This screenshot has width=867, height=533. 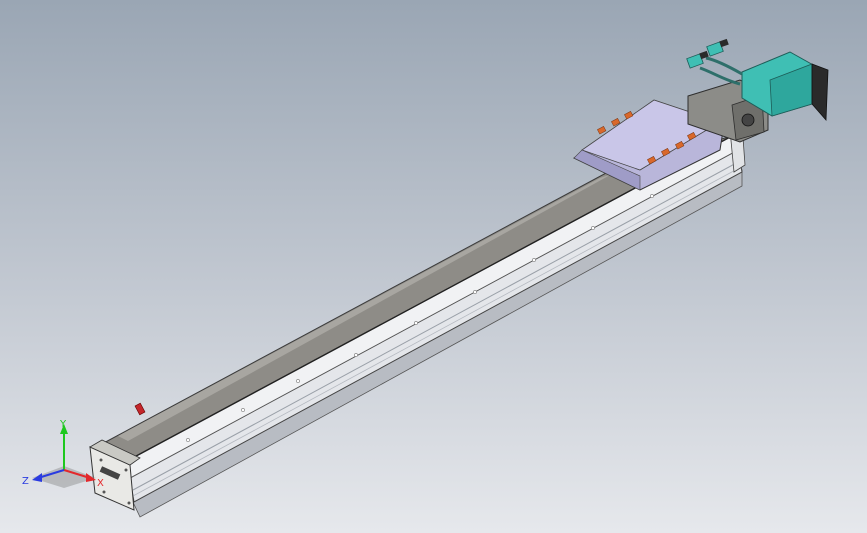 What do you see at coordinates (820, 92) in the screenshot?
I see `motor-rear-cap` at bounding box center [820, 92].